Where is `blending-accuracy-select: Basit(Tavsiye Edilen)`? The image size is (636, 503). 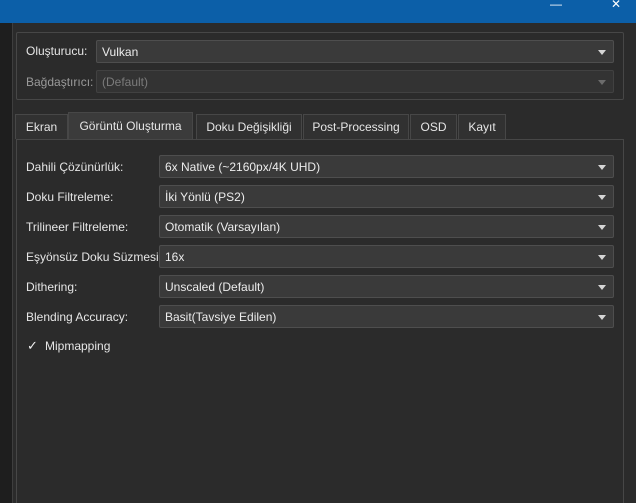
blending-accuracy-select: Basit(Tavsiye Edilen) is located at coordinates (386, 316).